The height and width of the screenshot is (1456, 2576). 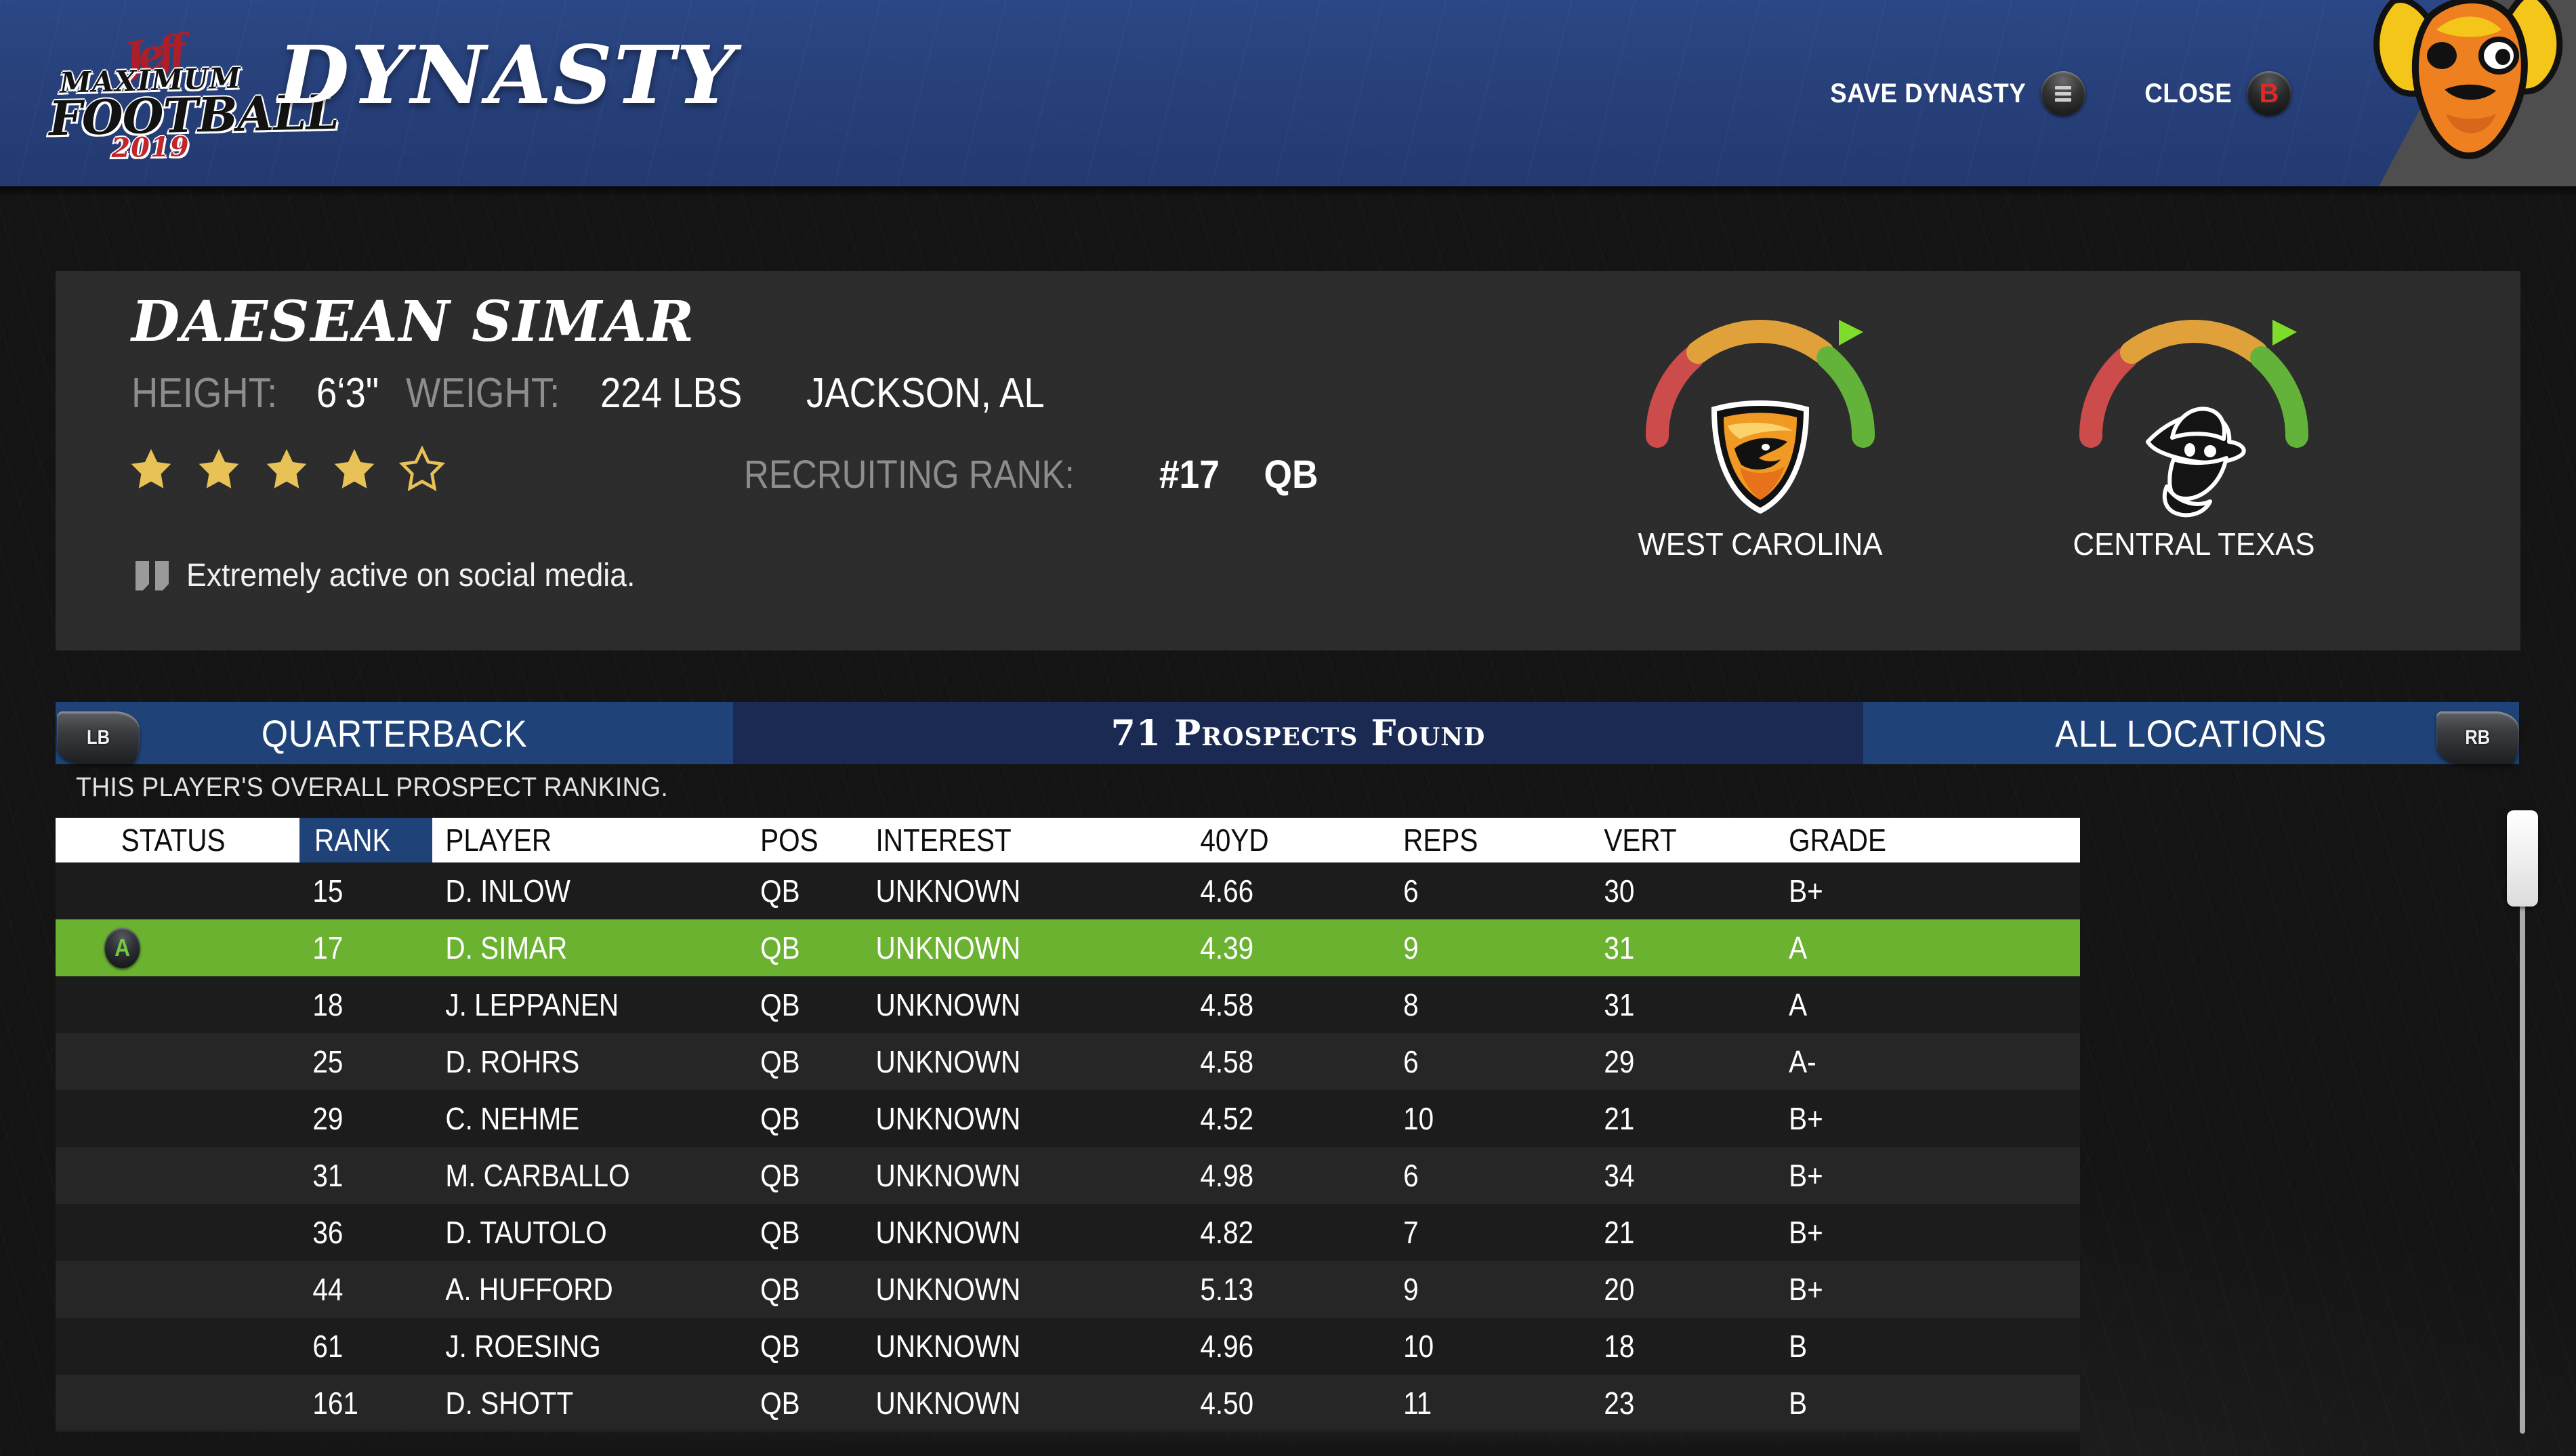 What do you see at coordinates (402, 575) in the screenshot?
I see `player-scouting-note: Extremely active on social media.` at bounding box center [402, 575].